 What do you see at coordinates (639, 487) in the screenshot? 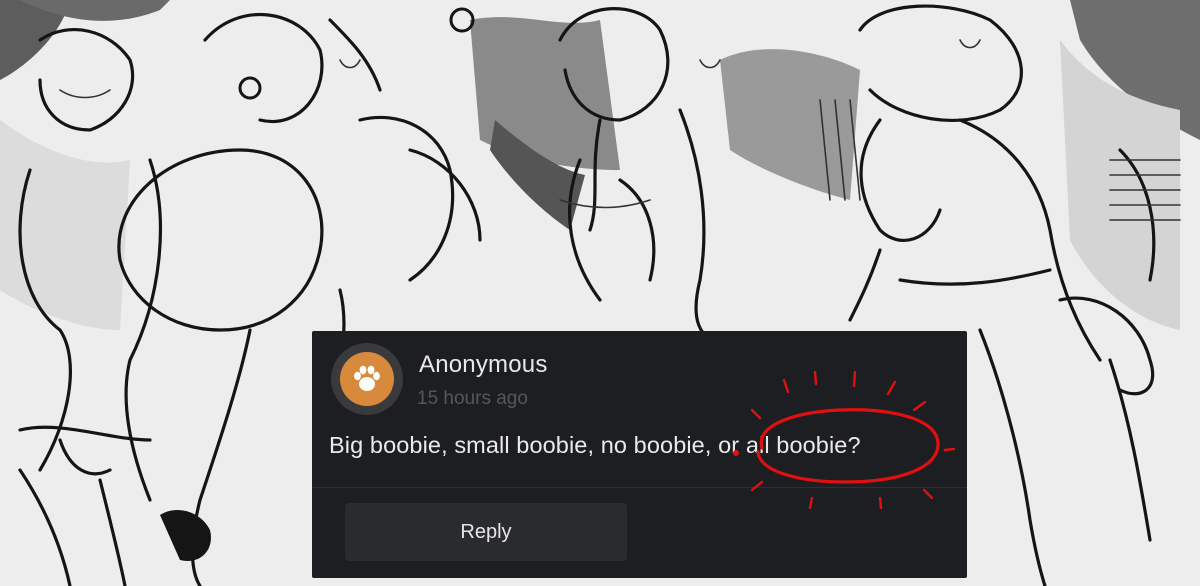
I see `divider` at bounding box center [639, 487].